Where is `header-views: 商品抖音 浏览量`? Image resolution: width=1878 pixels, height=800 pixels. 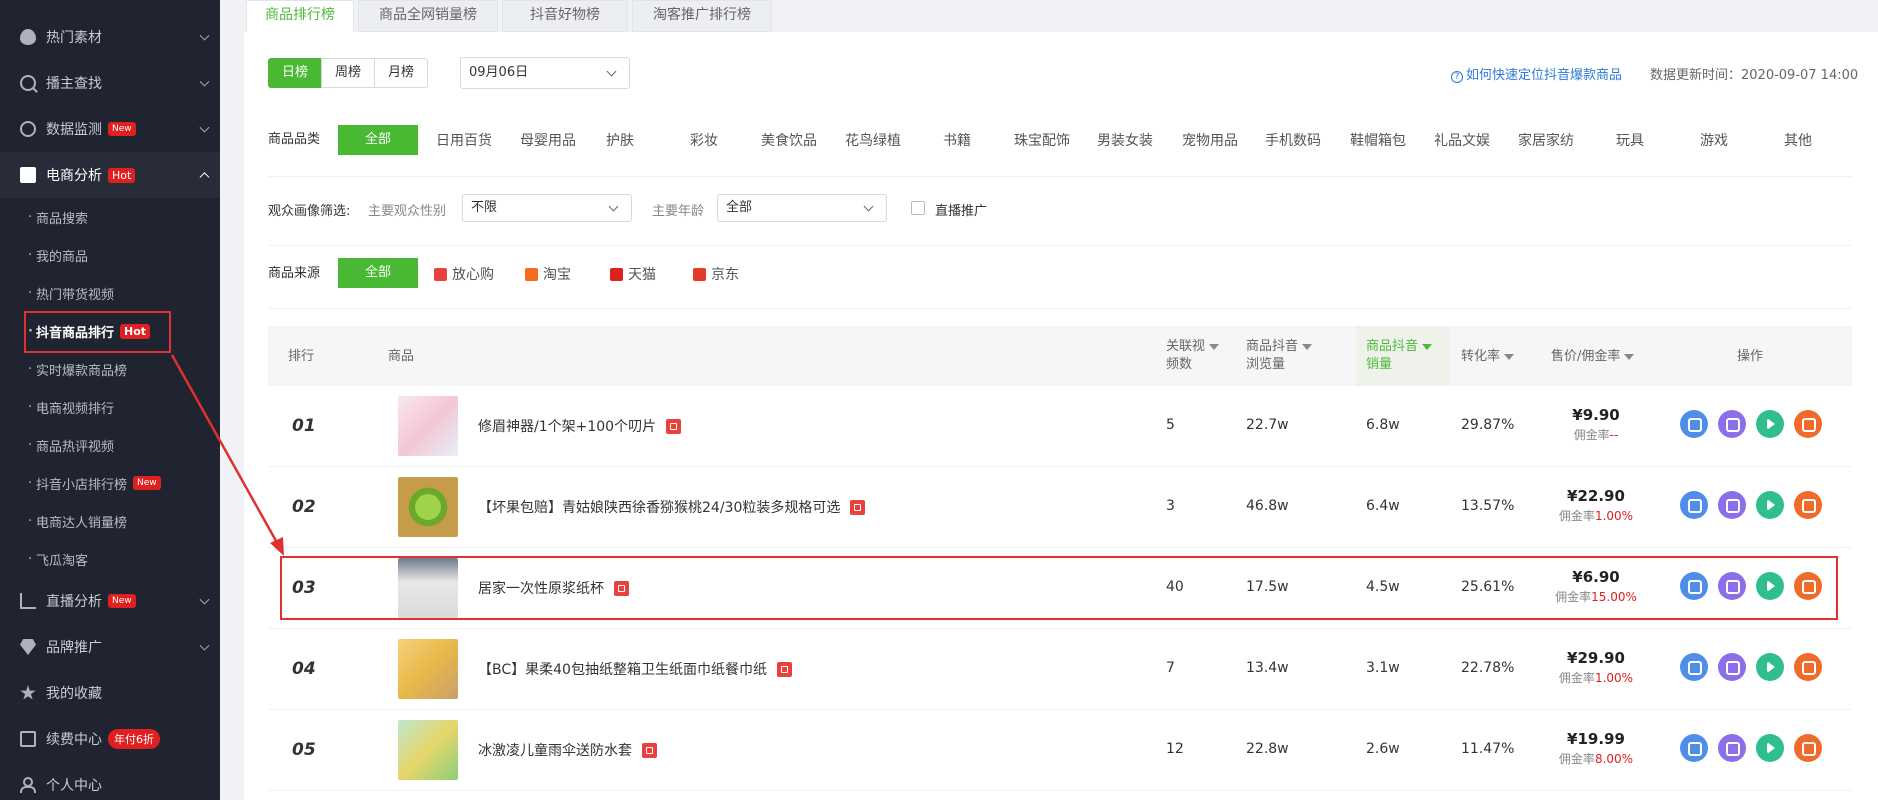
header-views: 商品抖音 浏览量 is located at coordinates (1279, 356).